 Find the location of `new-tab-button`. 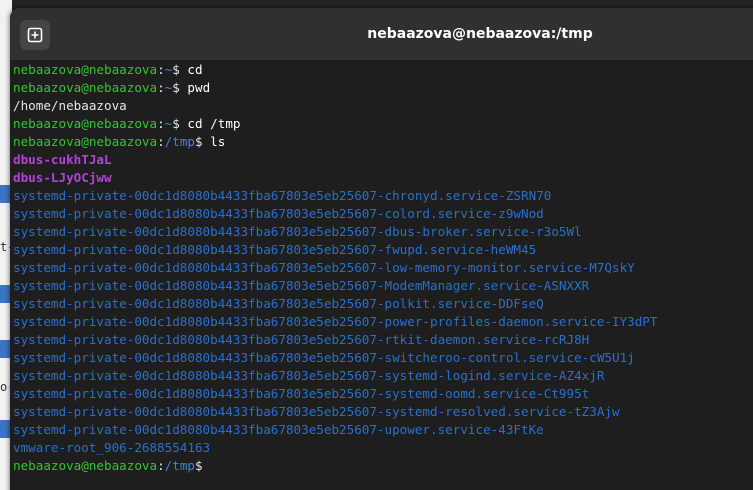

new-tab-button is located at coordinates (35, 35).